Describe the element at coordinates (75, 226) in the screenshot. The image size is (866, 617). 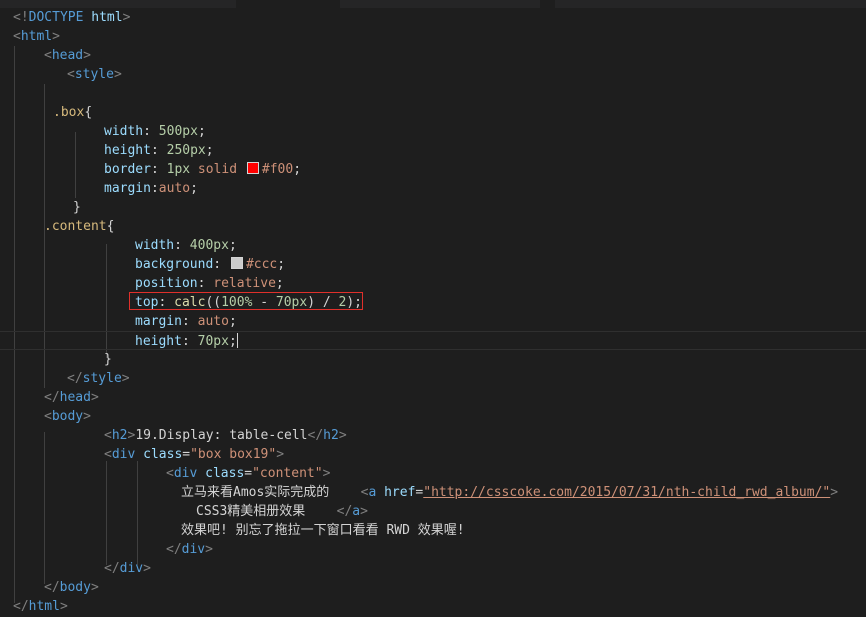
I see `token: .content` at that location.